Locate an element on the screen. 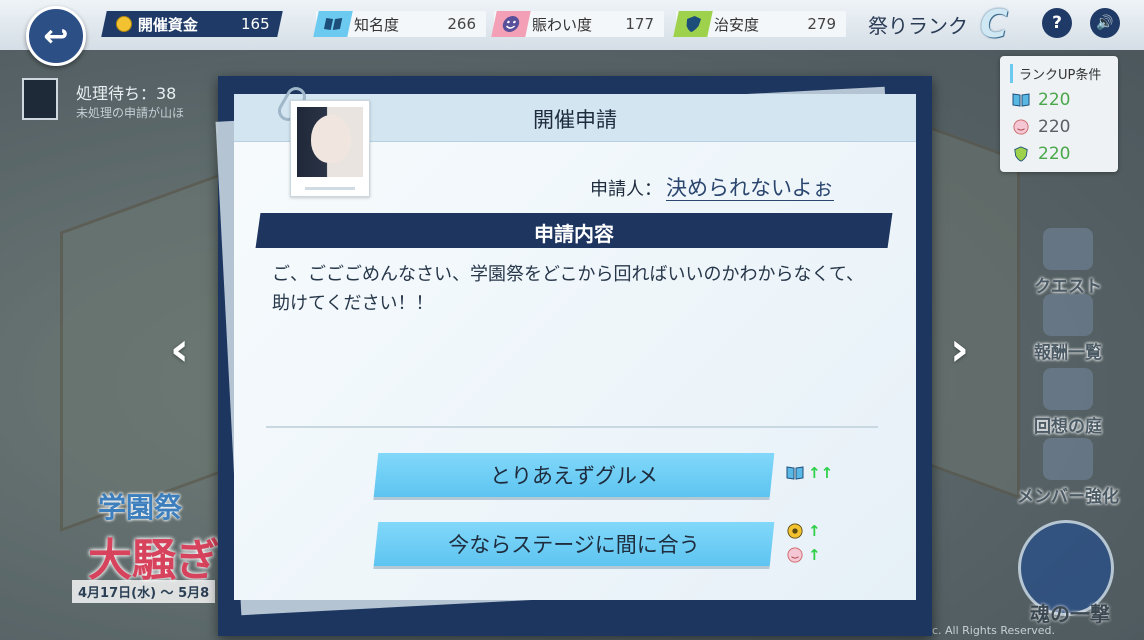 The width and height of the screenshot is (1144, 640). memory-label: 回想の庭 is located at coordinates (1068, 427).